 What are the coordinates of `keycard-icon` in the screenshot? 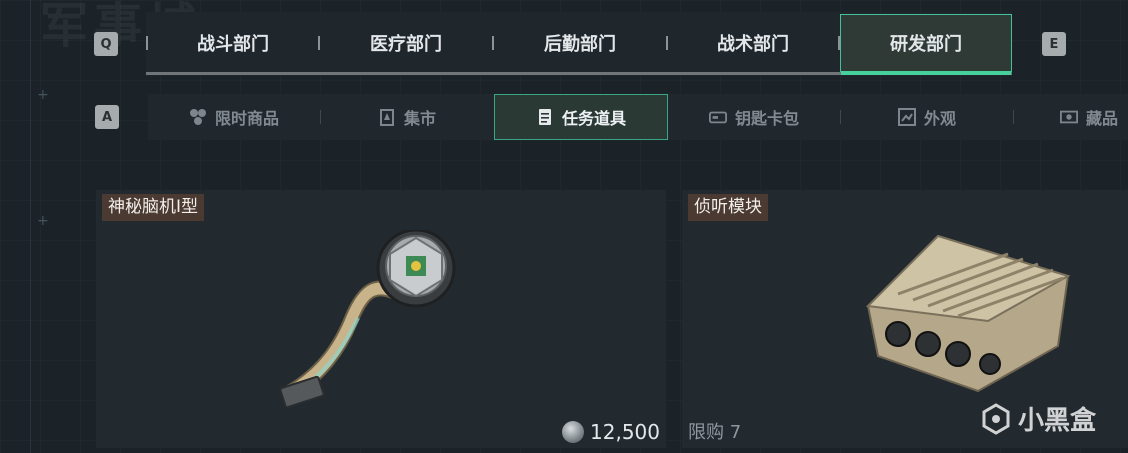 It's located at (717, 117).